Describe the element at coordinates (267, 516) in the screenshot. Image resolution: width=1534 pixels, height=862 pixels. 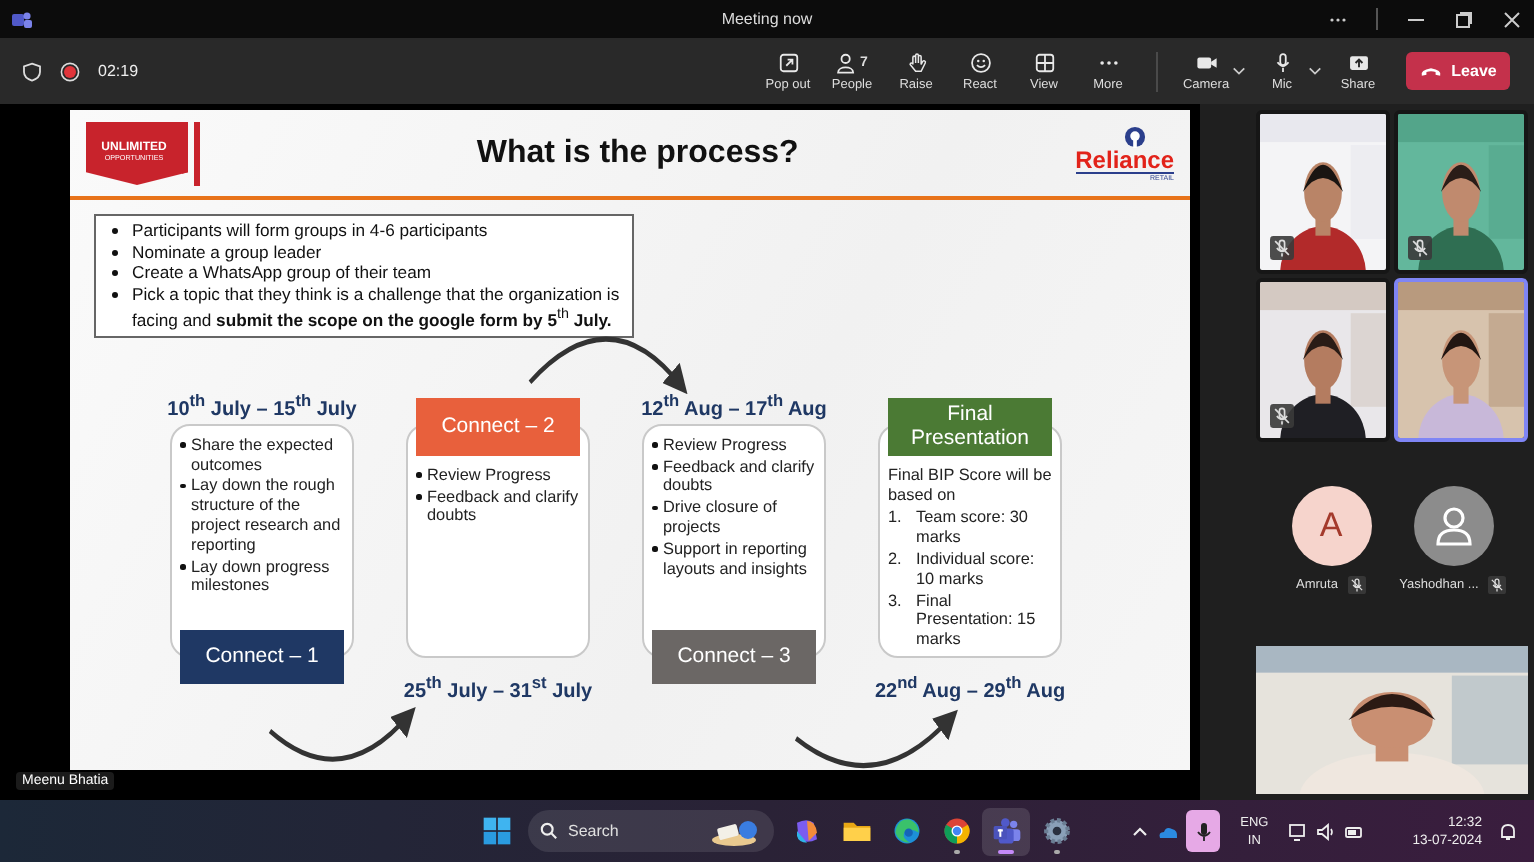
I see `card-text: Lay down the rough structure of the project research and reporting` at that location.